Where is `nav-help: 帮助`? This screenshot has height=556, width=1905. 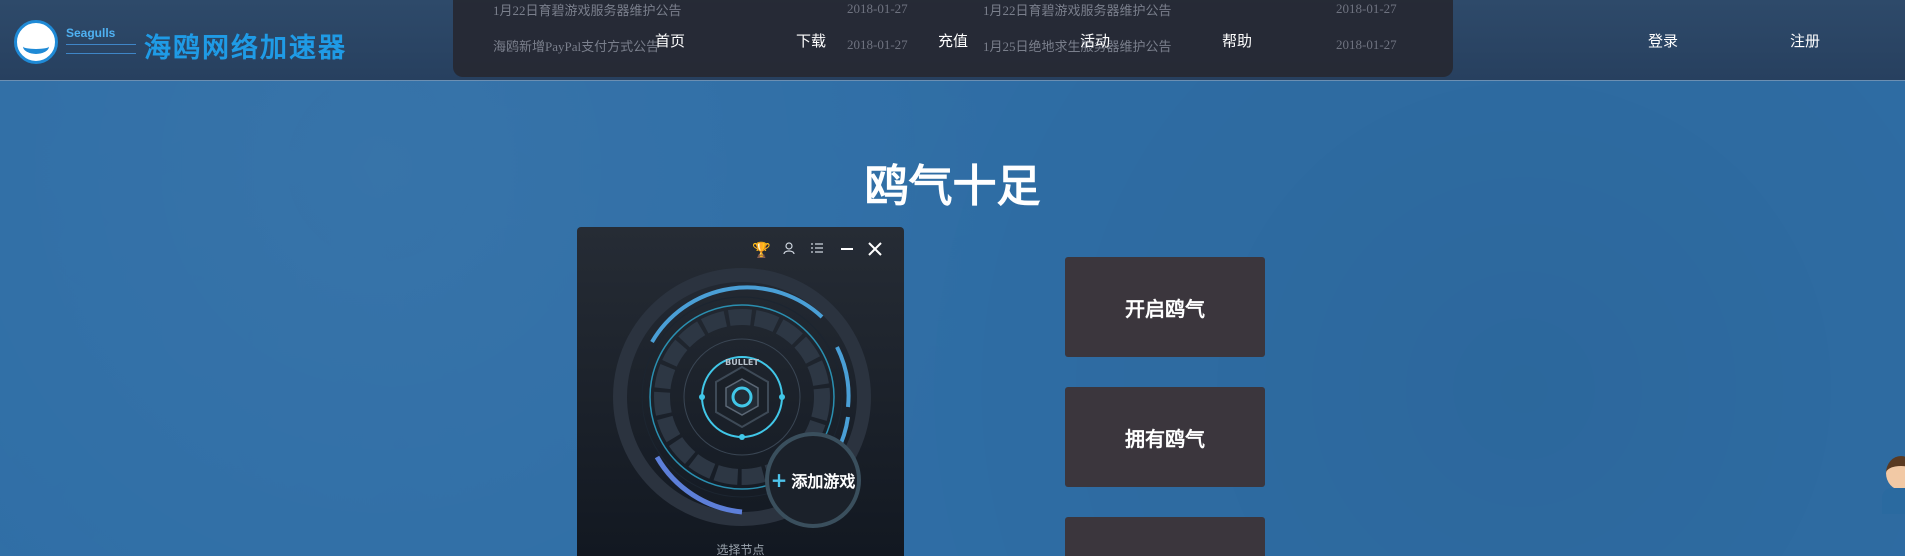
nav-help: 帮助 is located at coordinates (1237, 40).